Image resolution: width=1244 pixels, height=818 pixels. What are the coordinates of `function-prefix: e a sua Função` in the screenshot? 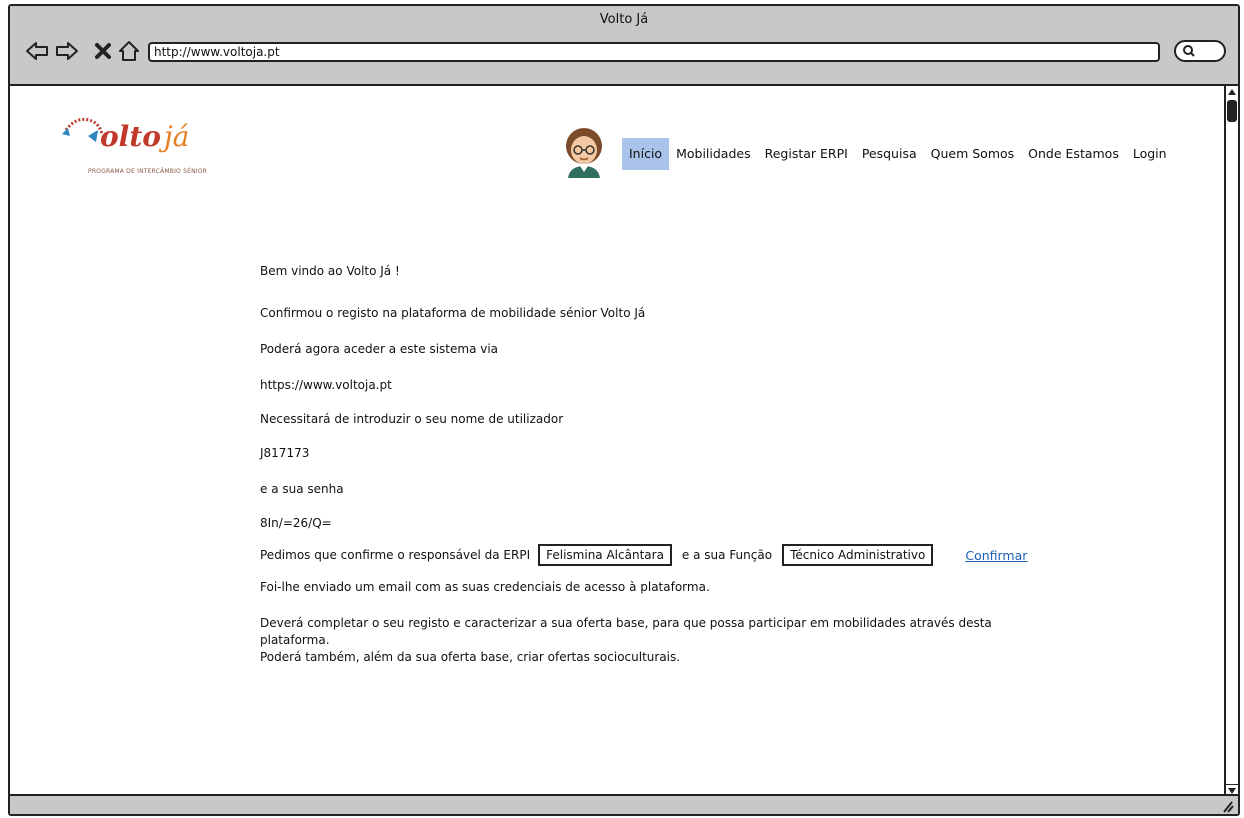 It's located at (727, 555).